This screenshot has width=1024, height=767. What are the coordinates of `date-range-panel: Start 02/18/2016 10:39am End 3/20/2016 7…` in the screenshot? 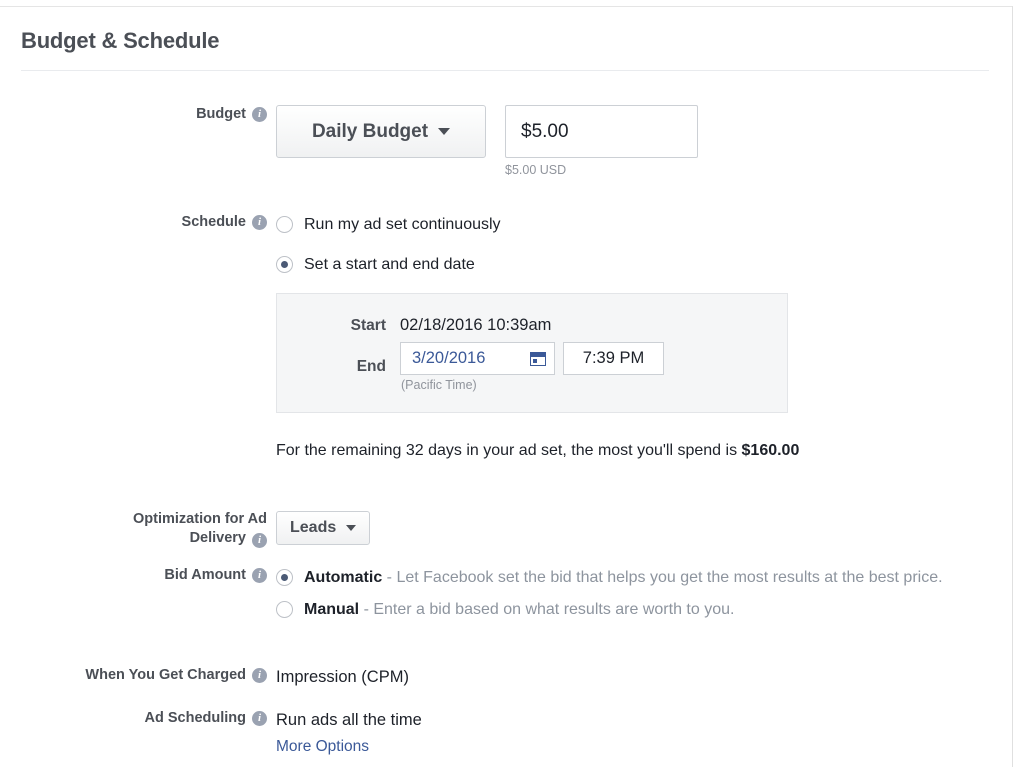 It's located at (532, 353).